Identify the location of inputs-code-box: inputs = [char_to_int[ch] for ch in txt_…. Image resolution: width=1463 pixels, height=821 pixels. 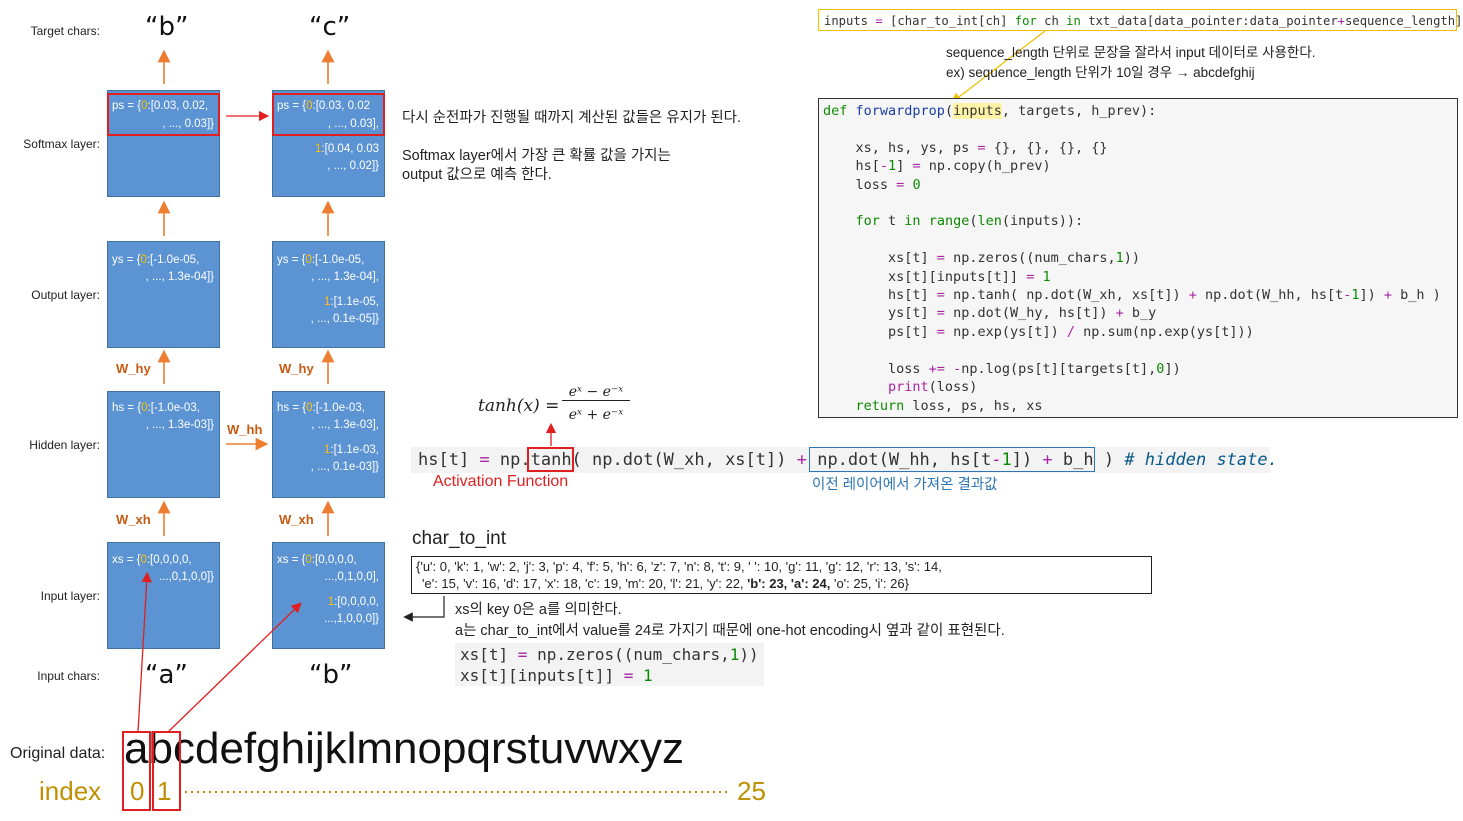
(1140, 20).